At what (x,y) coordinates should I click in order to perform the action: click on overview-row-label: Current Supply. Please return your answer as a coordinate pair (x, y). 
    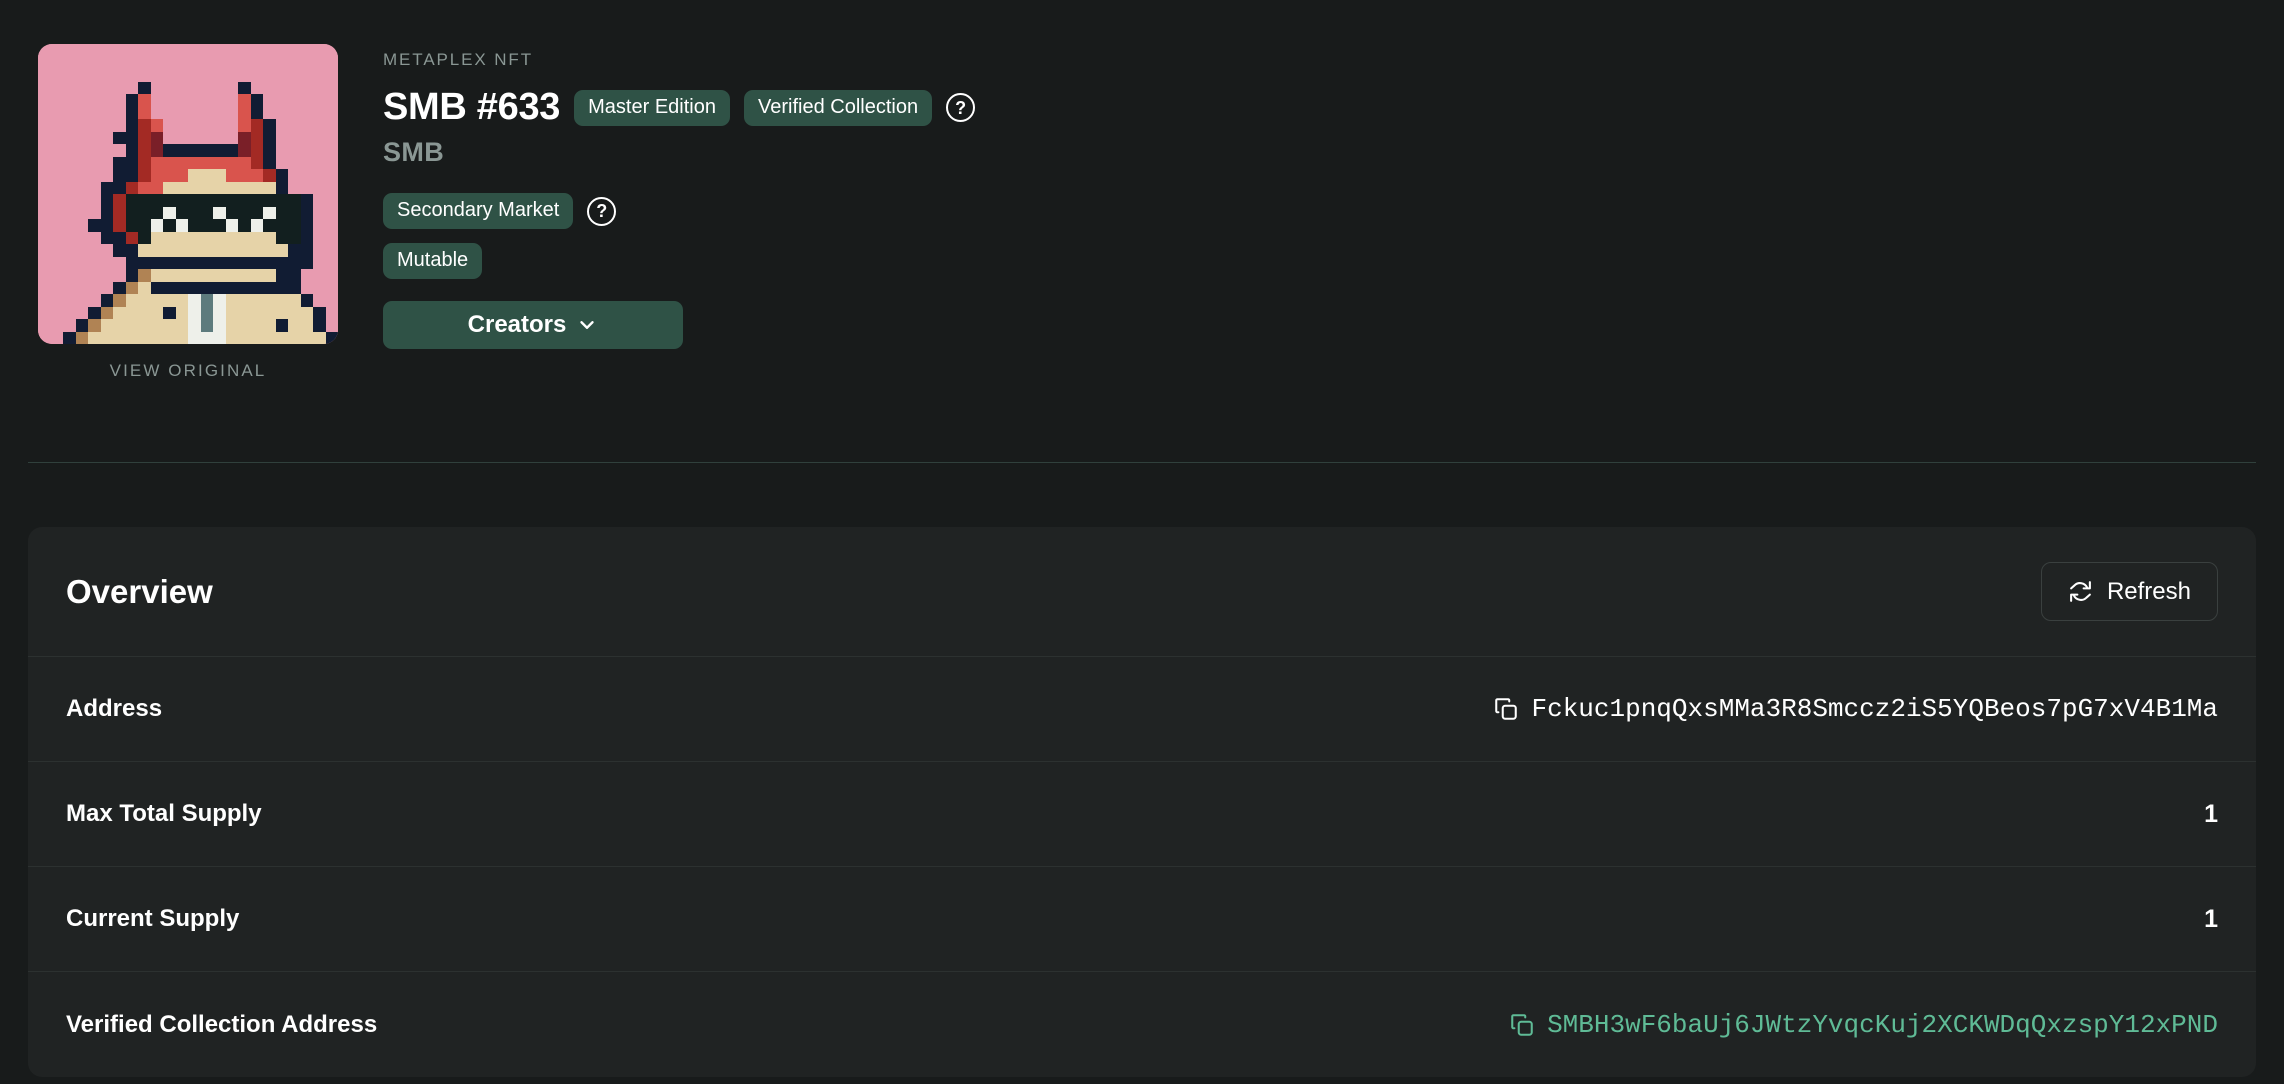
    Looking at the image, I should click on (153, 918).